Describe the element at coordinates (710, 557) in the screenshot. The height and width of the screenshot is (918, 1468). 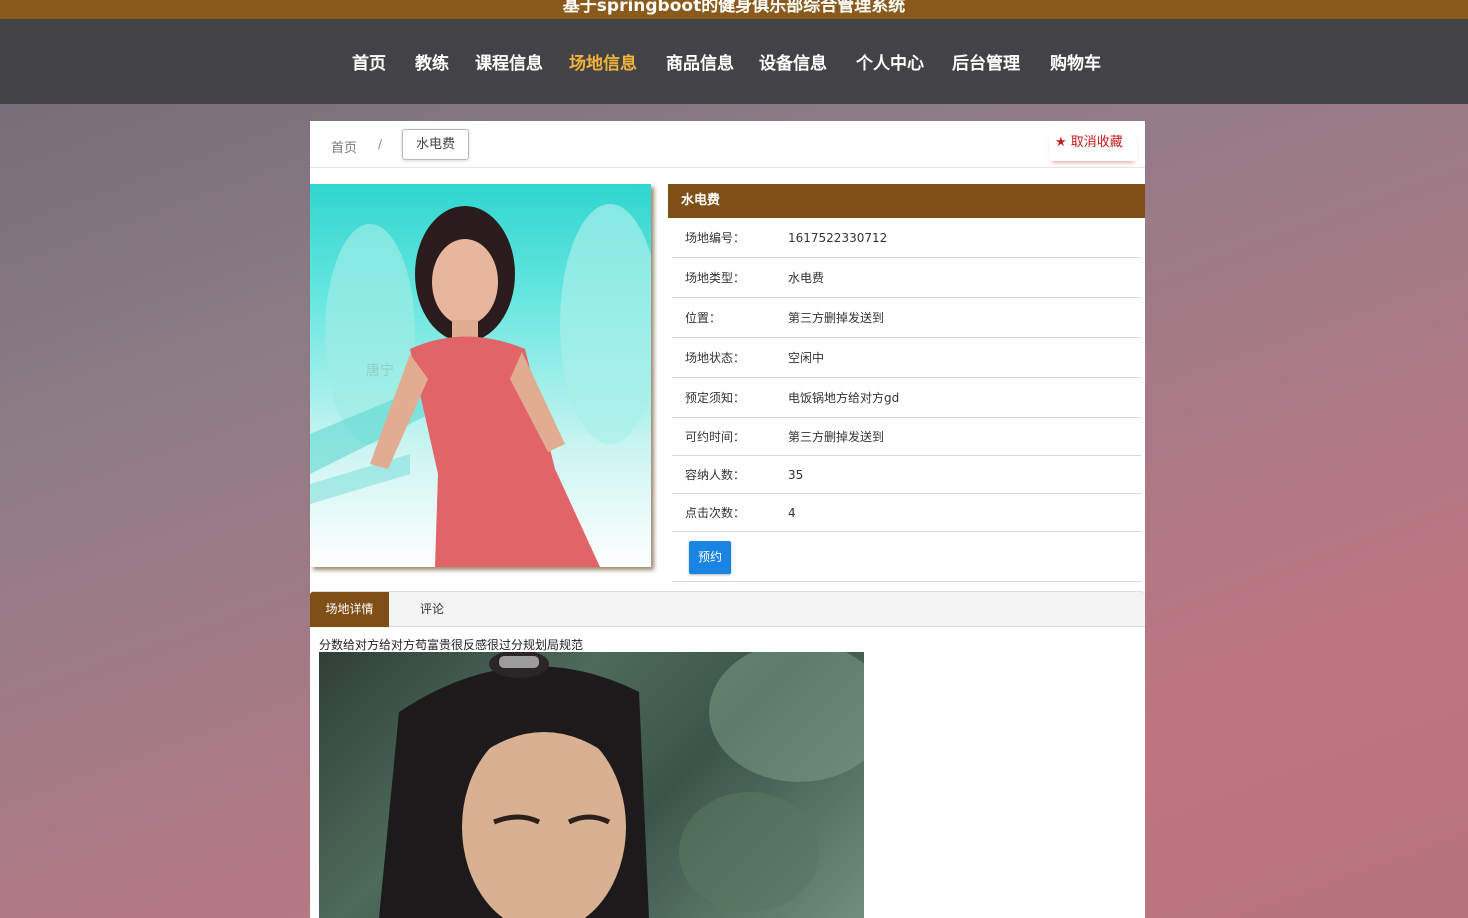
I see `book-button: 预约` at that location.